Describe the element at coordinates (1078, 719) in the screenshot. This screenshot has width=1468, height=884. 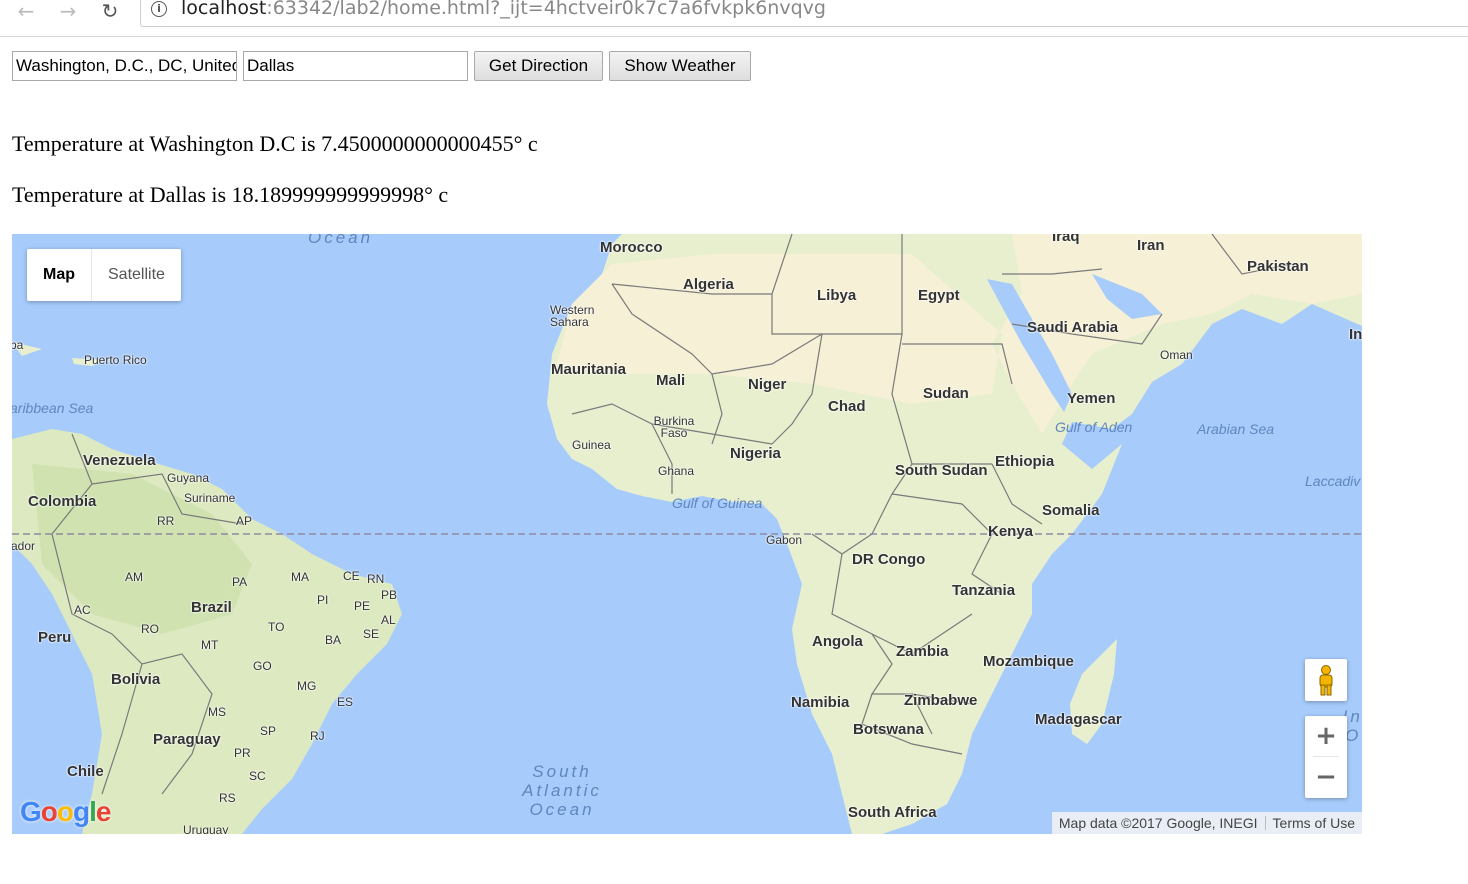
I see `label-madagascar: Madagascar` at that location.